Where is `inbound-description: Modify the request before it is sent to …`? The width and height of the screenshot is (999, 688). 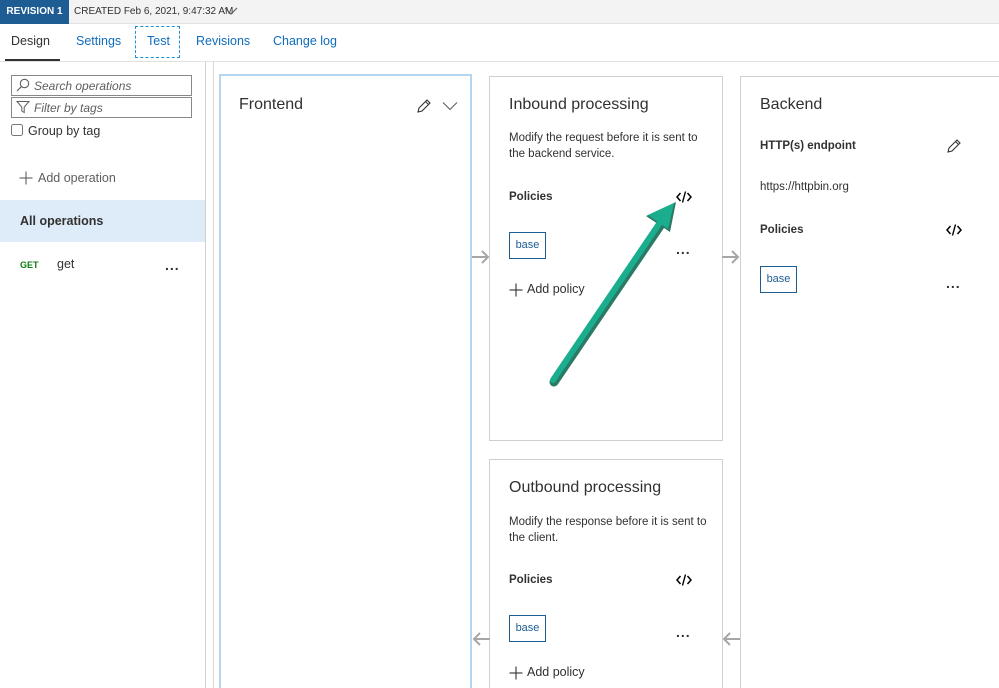 inbound-description: Modify the request before it is sent to … is located at coordinates (603, 146).